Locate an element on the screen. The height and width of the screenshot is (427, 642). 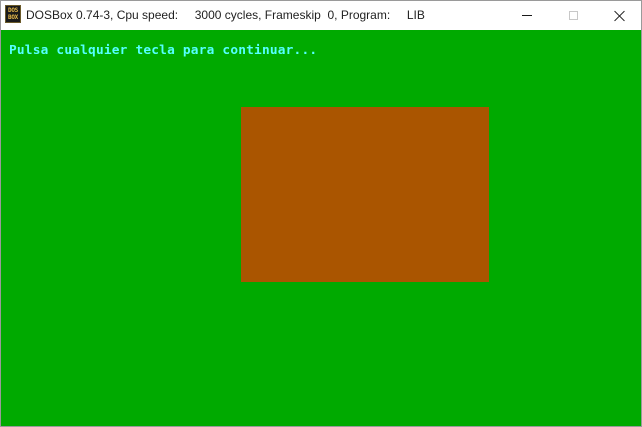
close-button is located at coordinates (618, 15).